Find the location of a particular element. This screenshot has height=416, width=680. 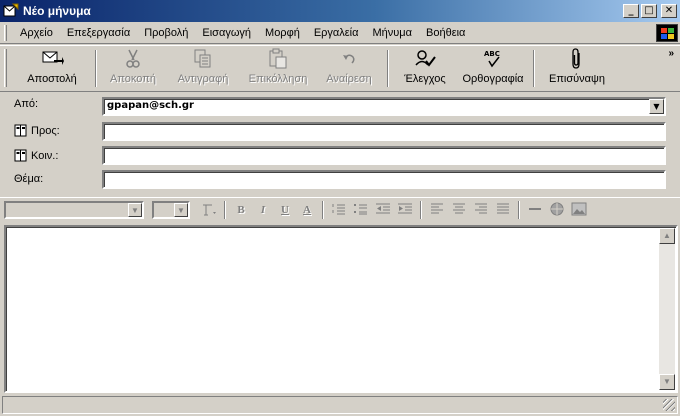

font-size-combobox: ▼ is located at coordinates (171, 210).